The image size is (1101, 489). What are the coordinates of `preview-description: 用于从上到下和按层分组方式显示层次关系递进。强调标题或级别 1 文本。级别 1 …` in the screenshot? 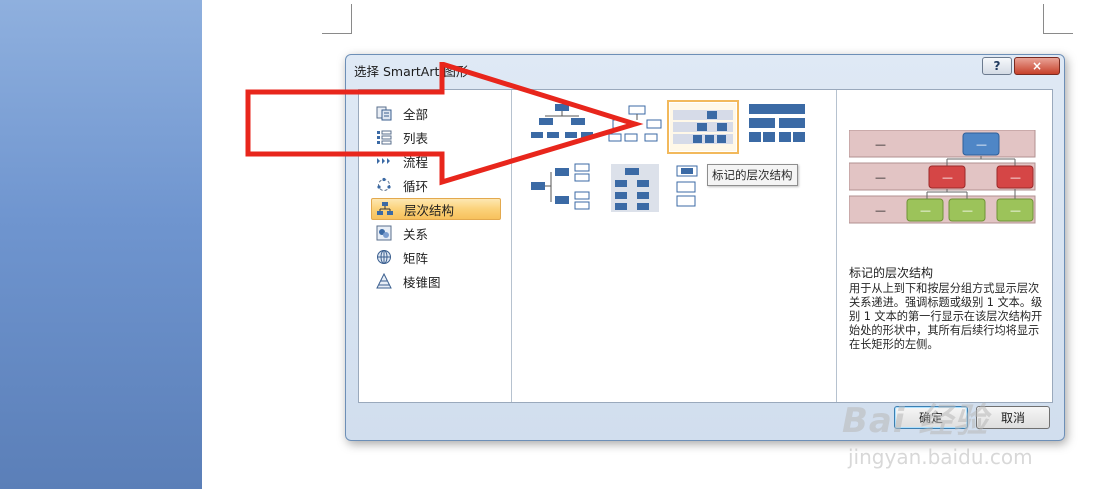 It's located at (946, 316).